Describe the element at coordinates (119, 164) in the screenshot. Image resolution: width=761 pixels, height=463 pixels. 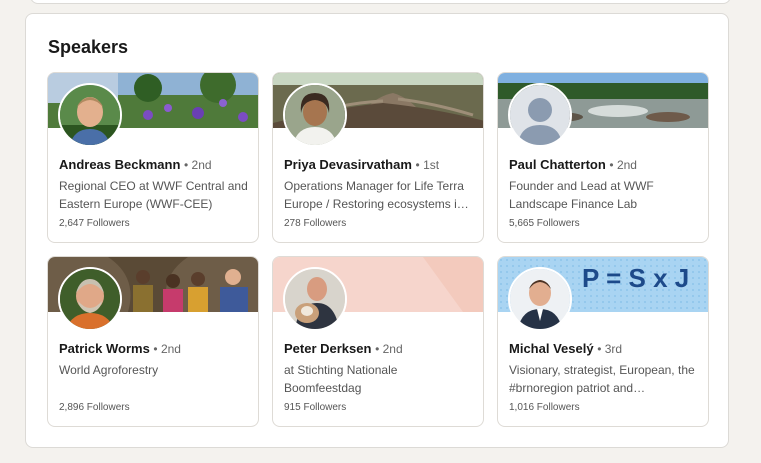
I see `speaker-name: Andreas Beckmann` at that location.